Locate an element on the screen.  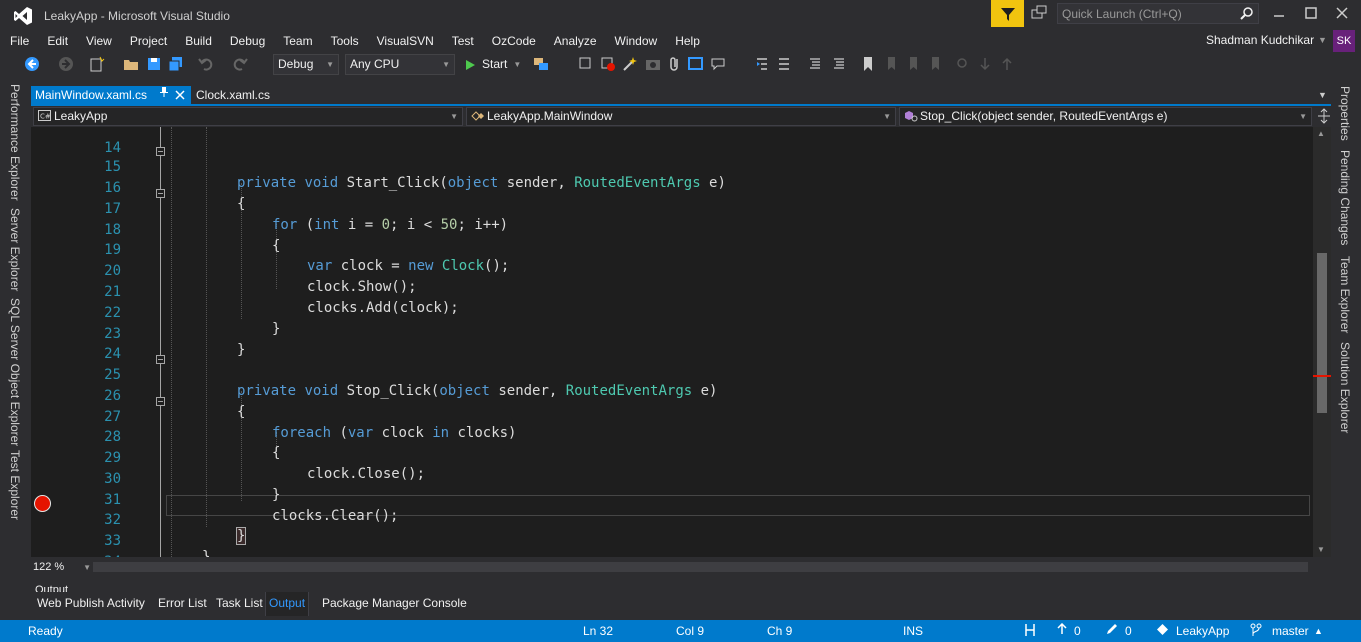
pin-icon is located at coordinates (164, 95).